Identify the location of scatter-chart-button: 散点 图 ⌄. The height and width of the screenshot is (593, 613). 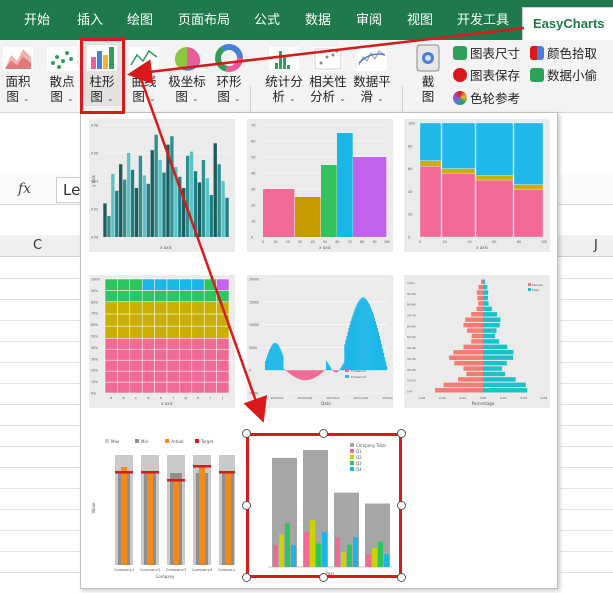
(62, 73).